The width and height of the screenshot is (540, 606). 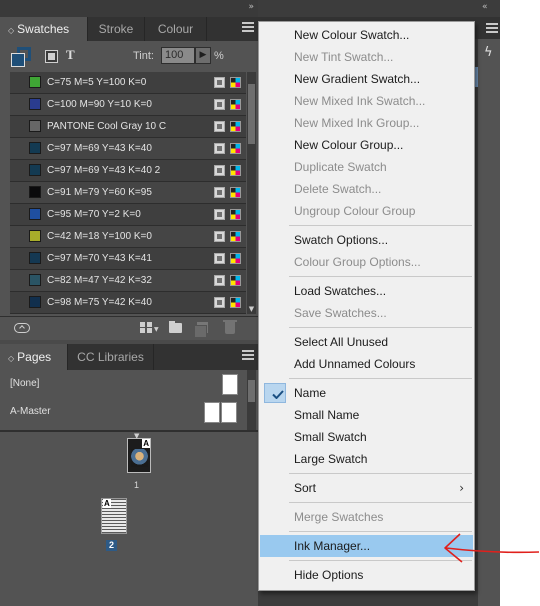 What do you see at coordinates (139, 455) in the screenshot?
I see `page-1-thumbnail: A` at bounding box center [139, 455].